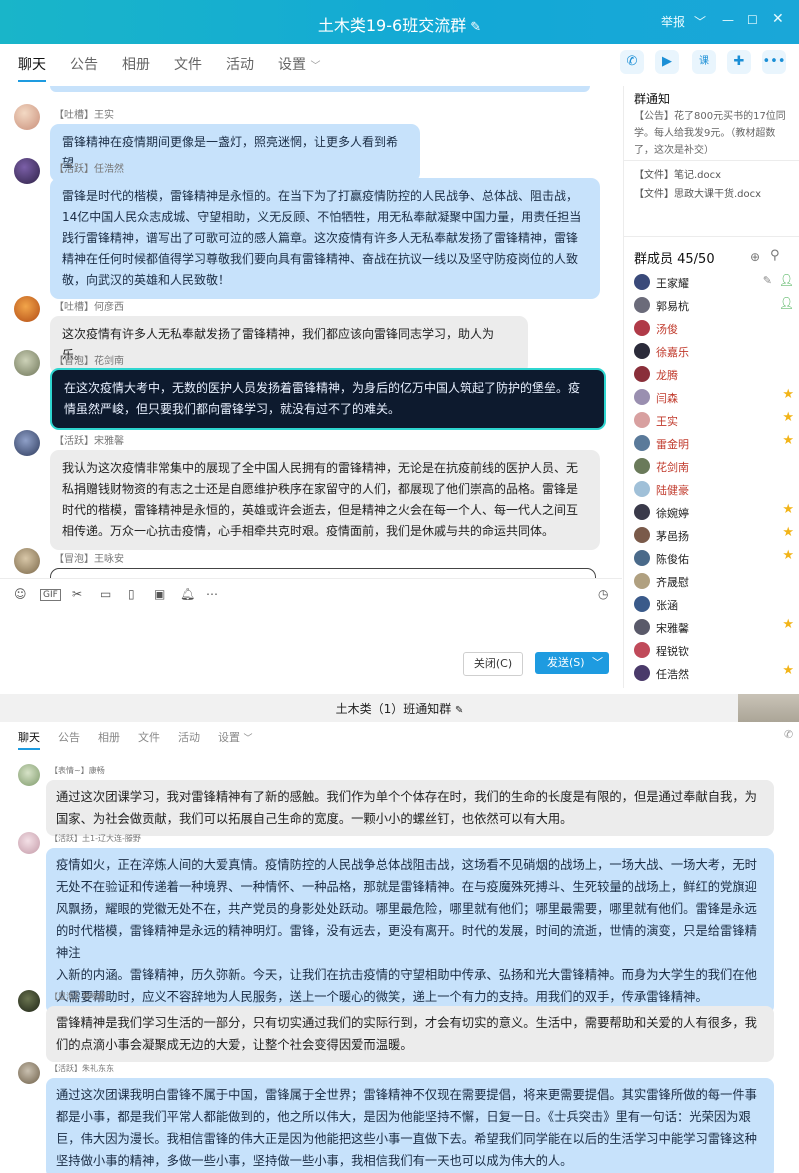  What do you see at coordinates (775, 255) in the screenshot?
I see `search-icon: ⚲` at bounding box center [775, 255].